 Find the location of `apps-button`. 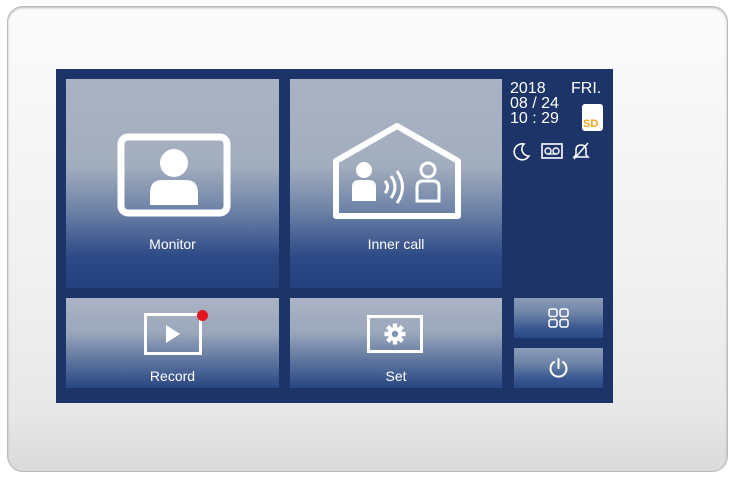

apps-button is located at coordinates (558, 318).